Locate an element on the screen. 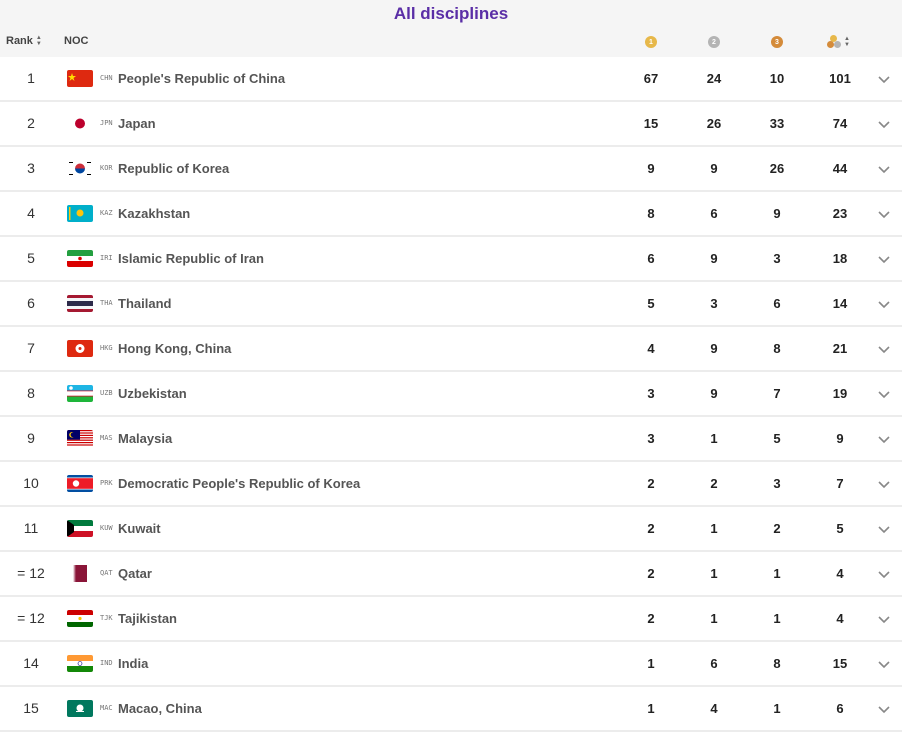 The height and width of the screenshot is (732, 902). bronze-count: 2 is located at coordinates (777, 528).